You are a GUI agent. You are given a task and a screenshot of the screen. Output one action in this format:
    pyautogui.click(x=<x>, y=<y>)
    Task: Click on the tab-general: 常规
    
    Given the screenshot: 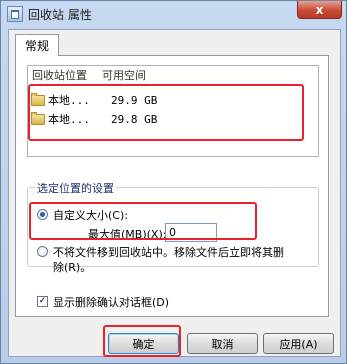 What is the action you would take?
    pyautogui.click(x=37, y=45)
    